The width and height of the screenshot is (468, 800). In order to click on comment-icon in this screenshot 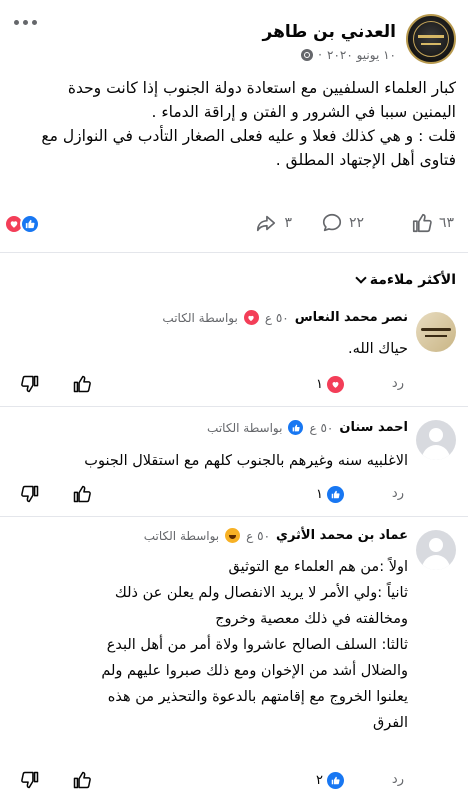, I will do `click(332, 222)`.